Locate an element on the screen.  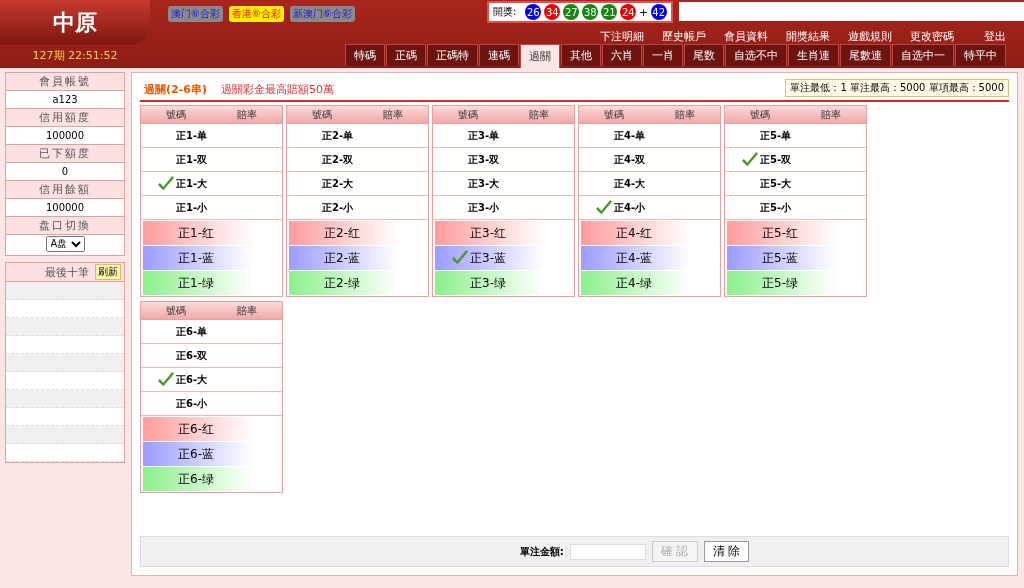
option-label: 正5-小 is located at coordinates (775, 207).